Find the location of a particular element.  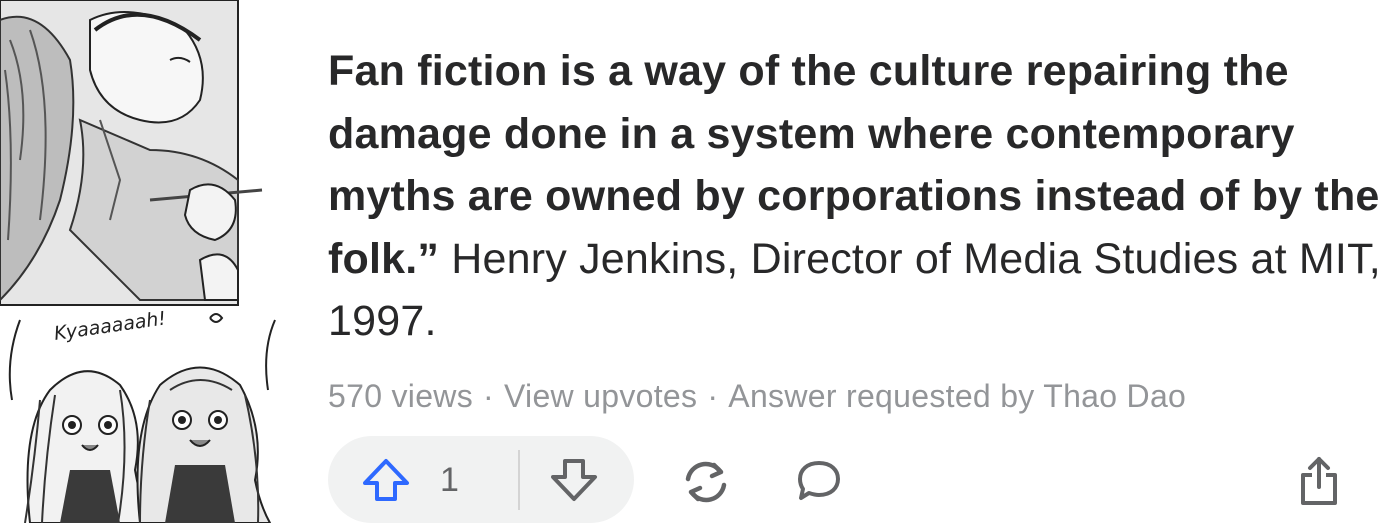

arrow-up-icon is located at coordinates (386, 480).